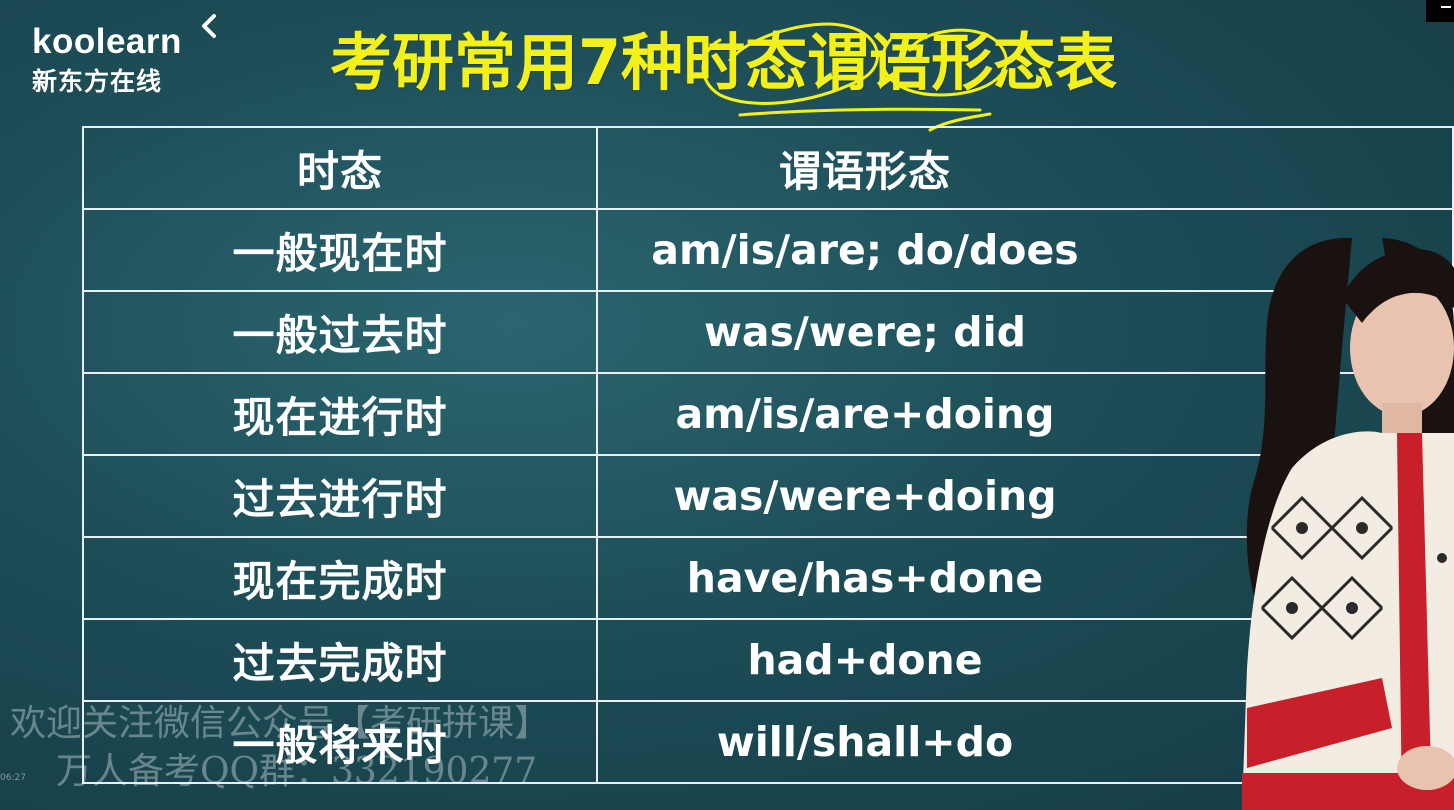  Describe the element at coordinates (1348, 523) in the screenshot. I see `presenter-video` at that location.